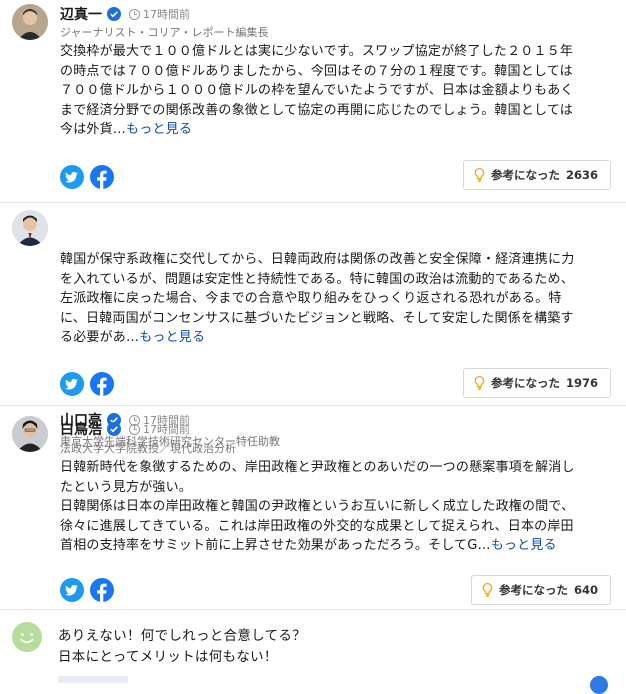 The image size is (626, 694). What do you see at coordinates (317, 467) in the screenshot?
I see `comment-line: 日韓新時代を象徴するための、岸田政権と尹政権とのあいだの一つの懸案事項を解消し` at bounding box center [317, 467].